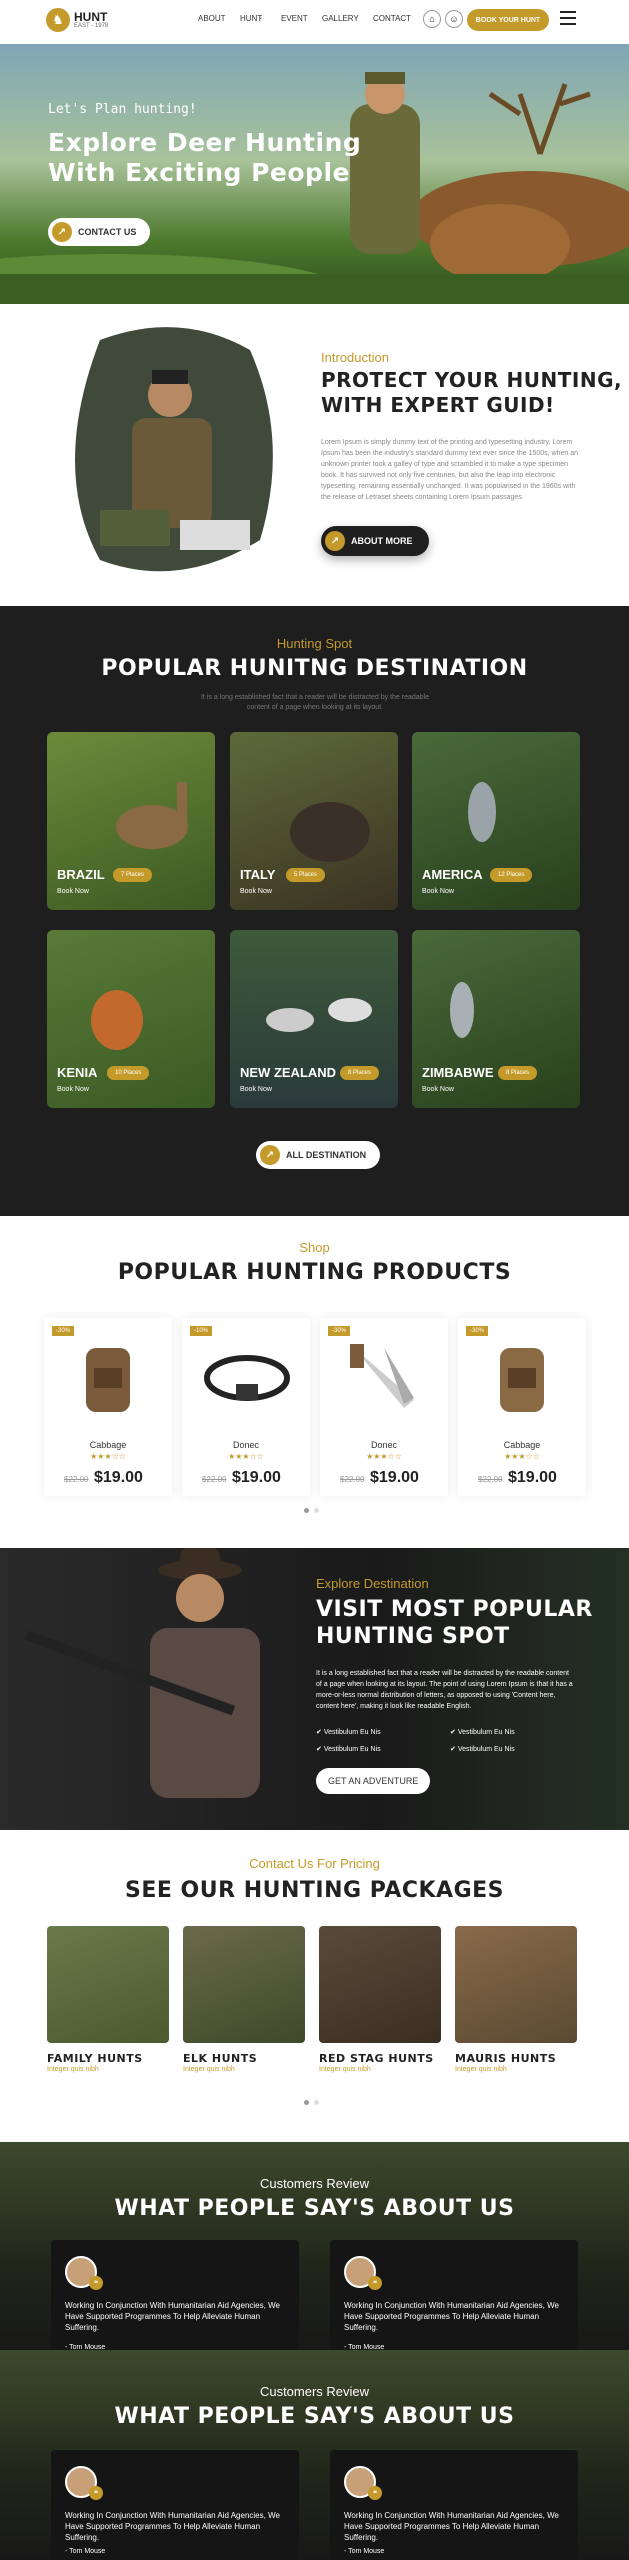 Image resolution: width=629 pixels, height=2560 pixels. I want to click on destination-card: ZIMBABWE 8 Places Book Now, so click(496, 1019).